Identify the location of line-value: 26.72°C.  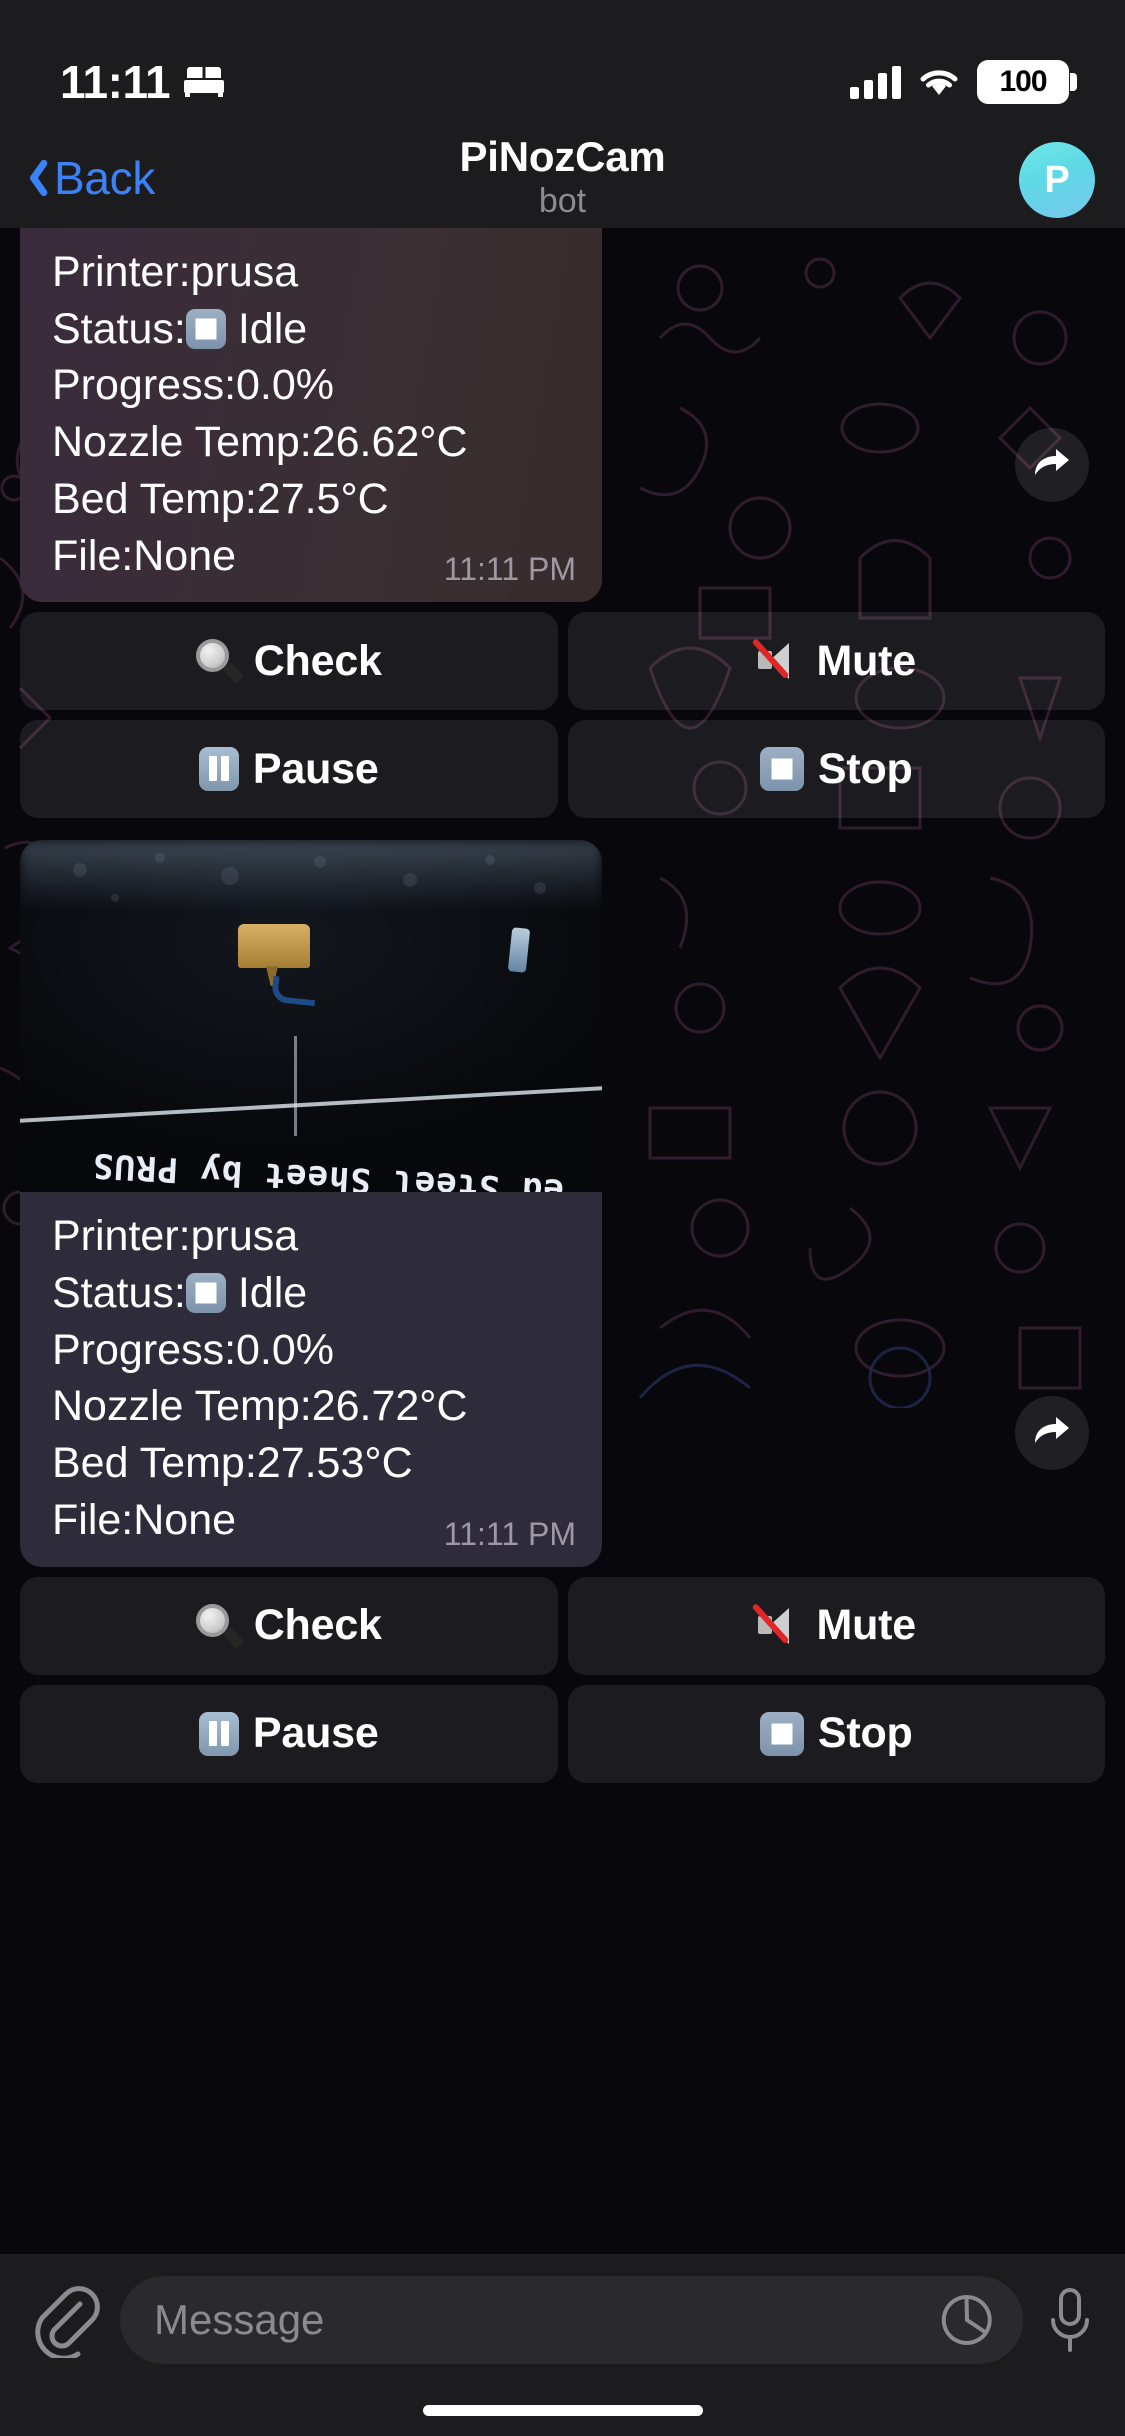
(389, 1406).